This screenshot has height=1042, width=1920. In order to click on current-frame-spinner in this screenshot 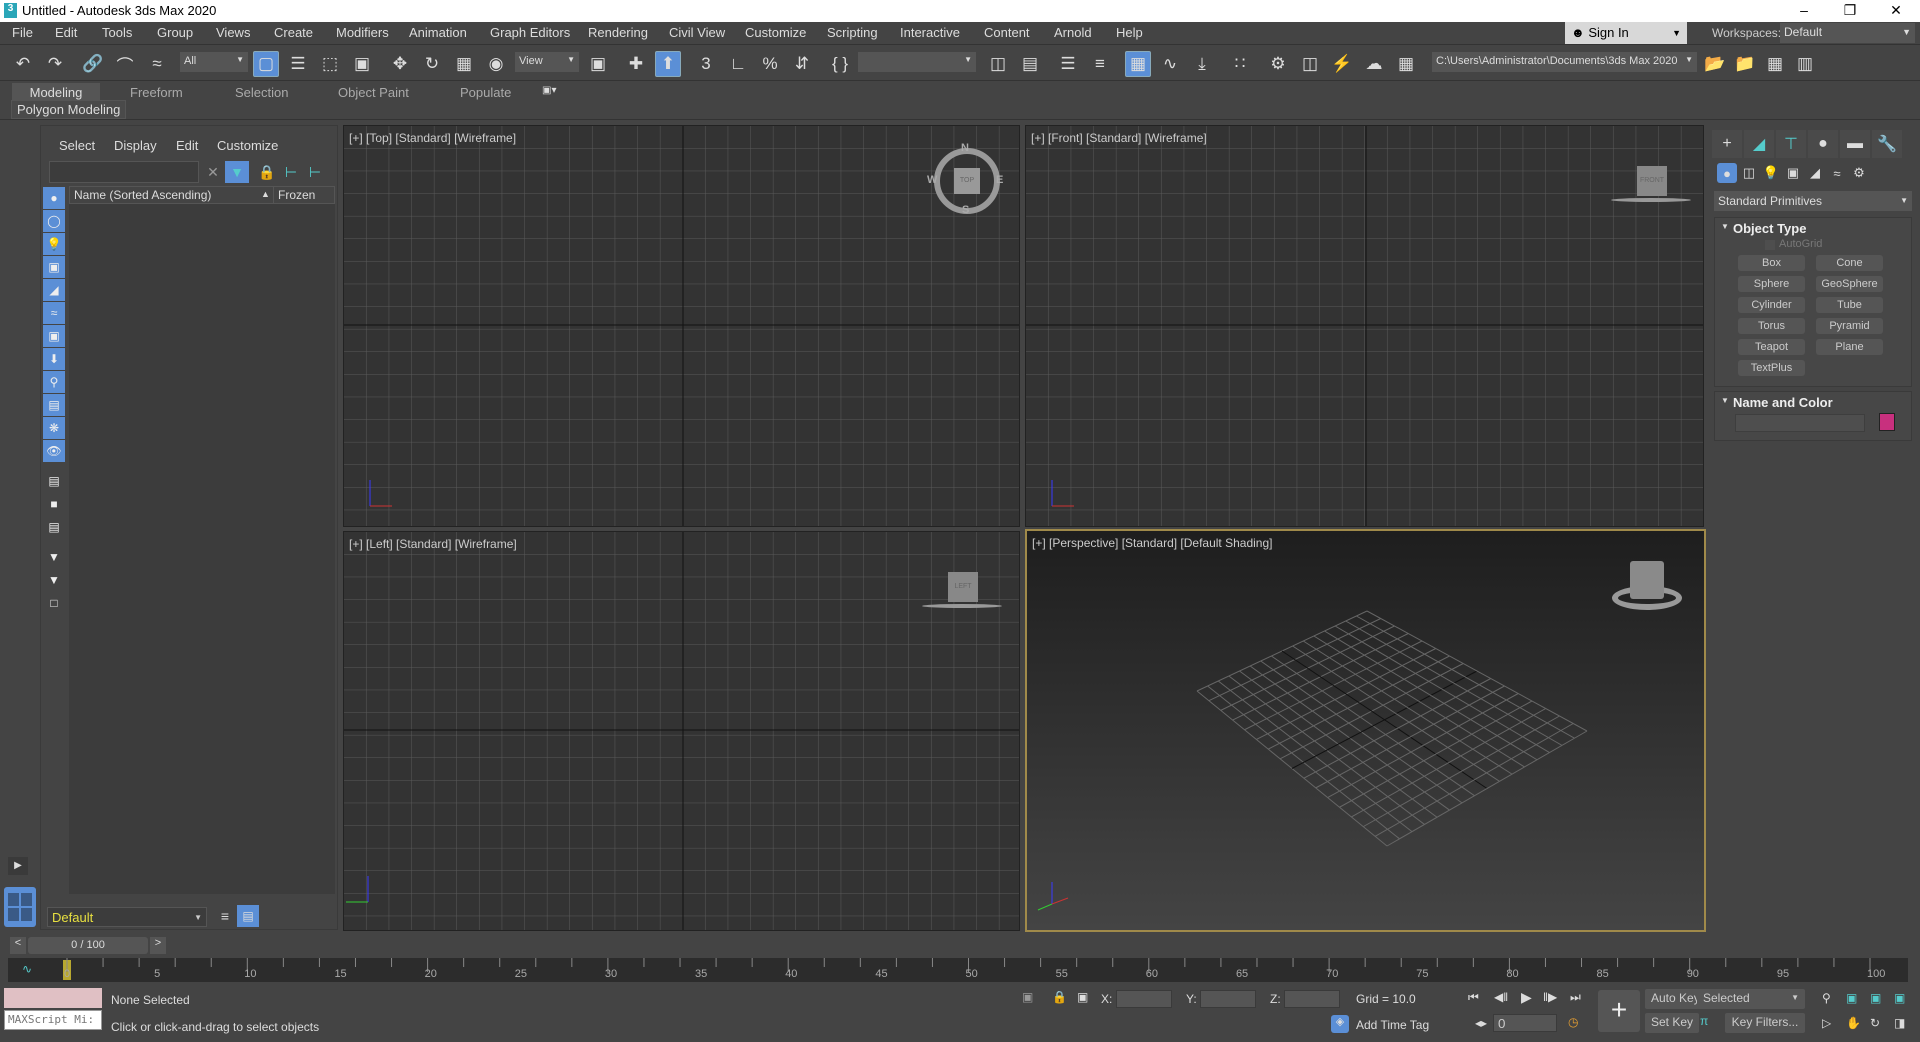, I will do `click(1525, 1023)`.